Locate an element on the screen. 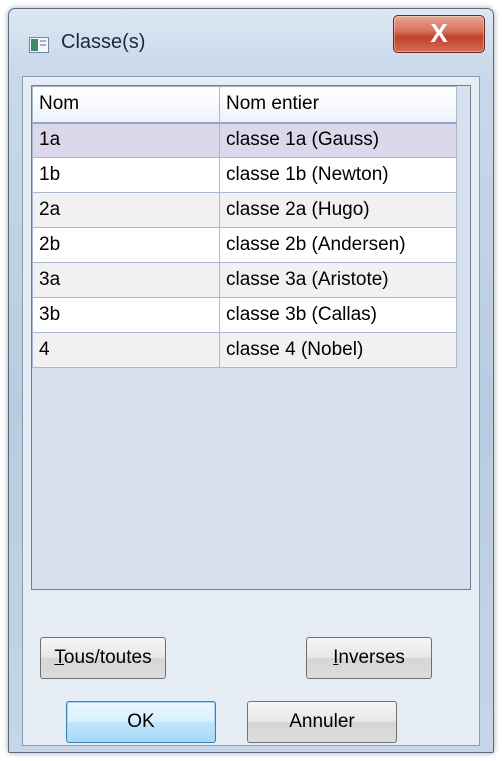 Image resolution: width=502 pixels, height=761 pixels. column-header-nom: Nom is located at coordinates (126, 105).